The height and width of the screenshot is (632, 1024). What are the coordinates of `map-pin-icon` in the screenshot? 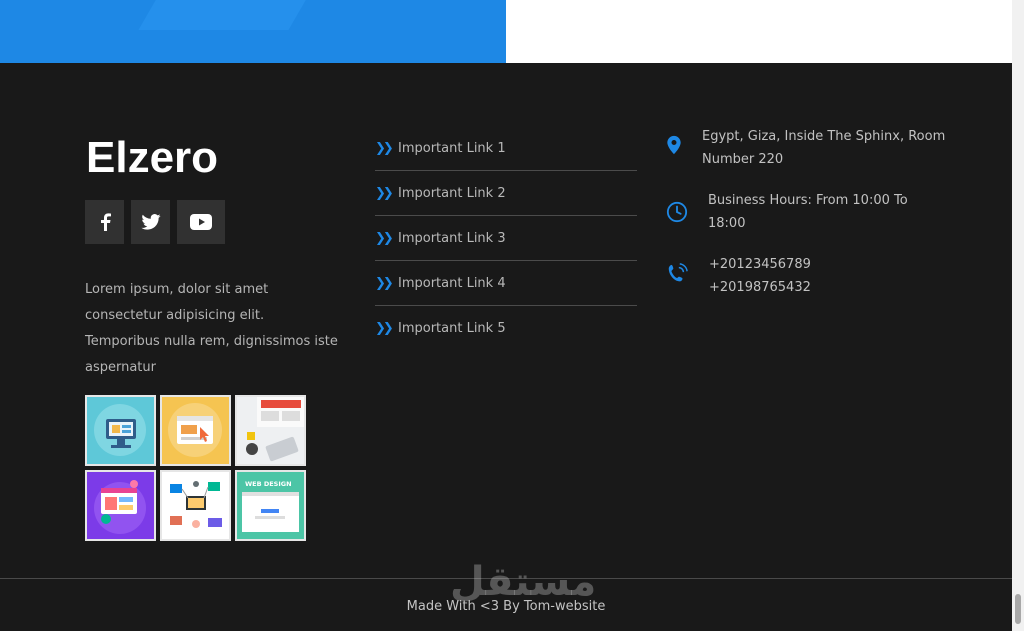 It's located at (674, 145).